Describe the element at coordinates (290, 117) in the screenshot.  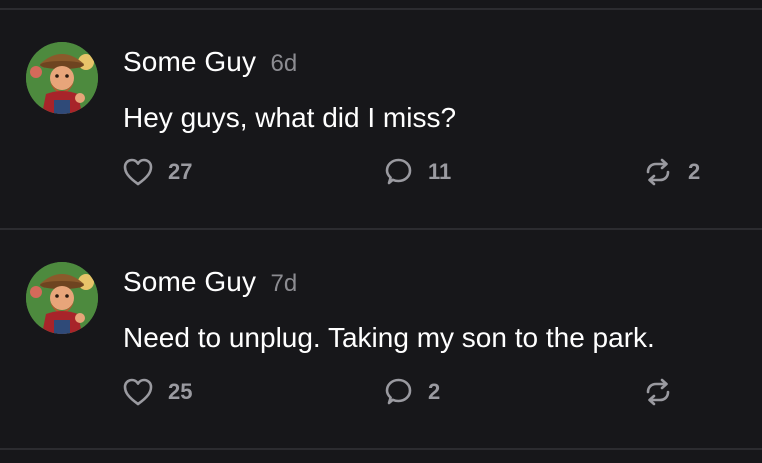
I see `post-text: Hey guys, what did I miss?` at that location.